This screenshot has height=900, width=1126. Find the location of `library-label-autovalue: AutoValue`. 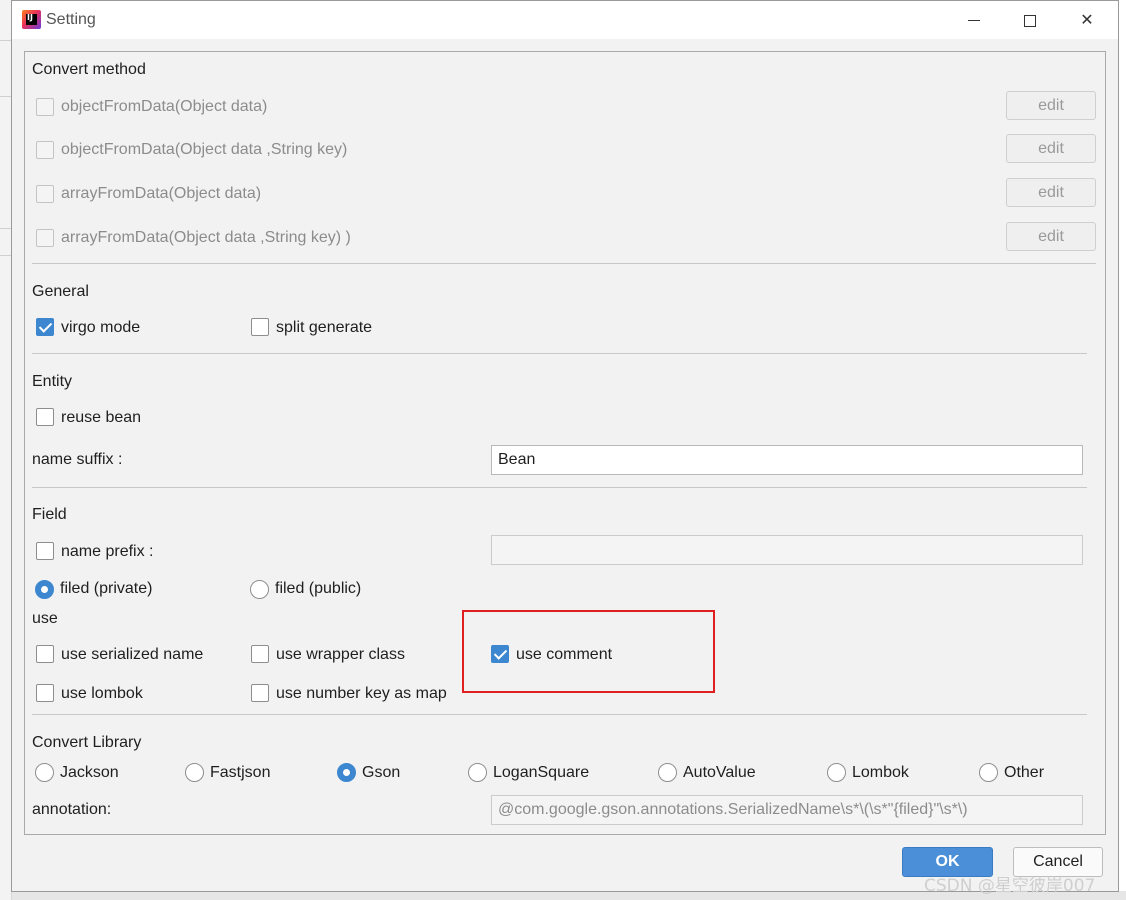

library-label-autovalue: AutoValue is located at coordinates (719, 772).